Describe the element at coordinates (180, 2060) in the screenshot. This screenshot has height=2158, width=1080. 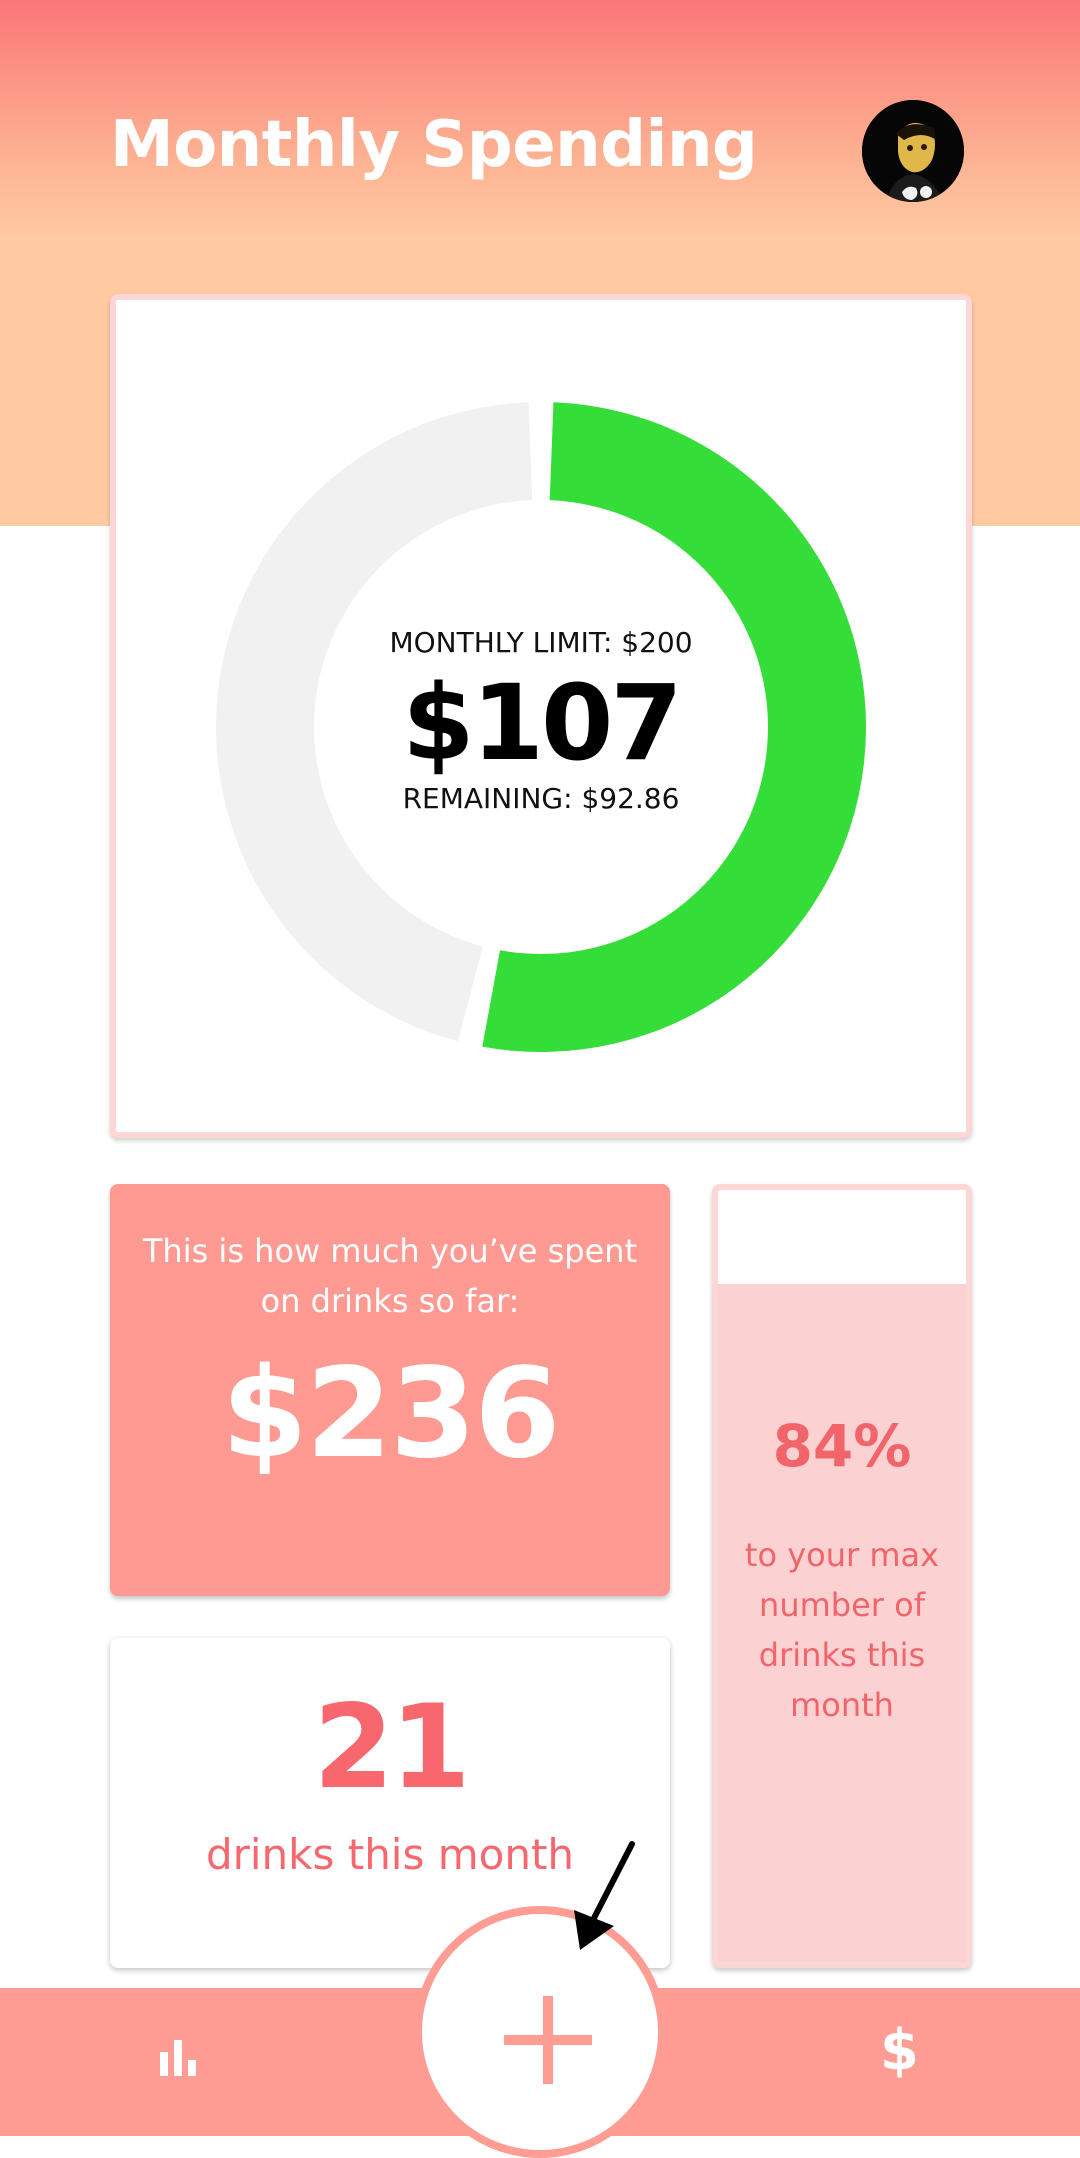
I see `bar-chart-icon` at that location.